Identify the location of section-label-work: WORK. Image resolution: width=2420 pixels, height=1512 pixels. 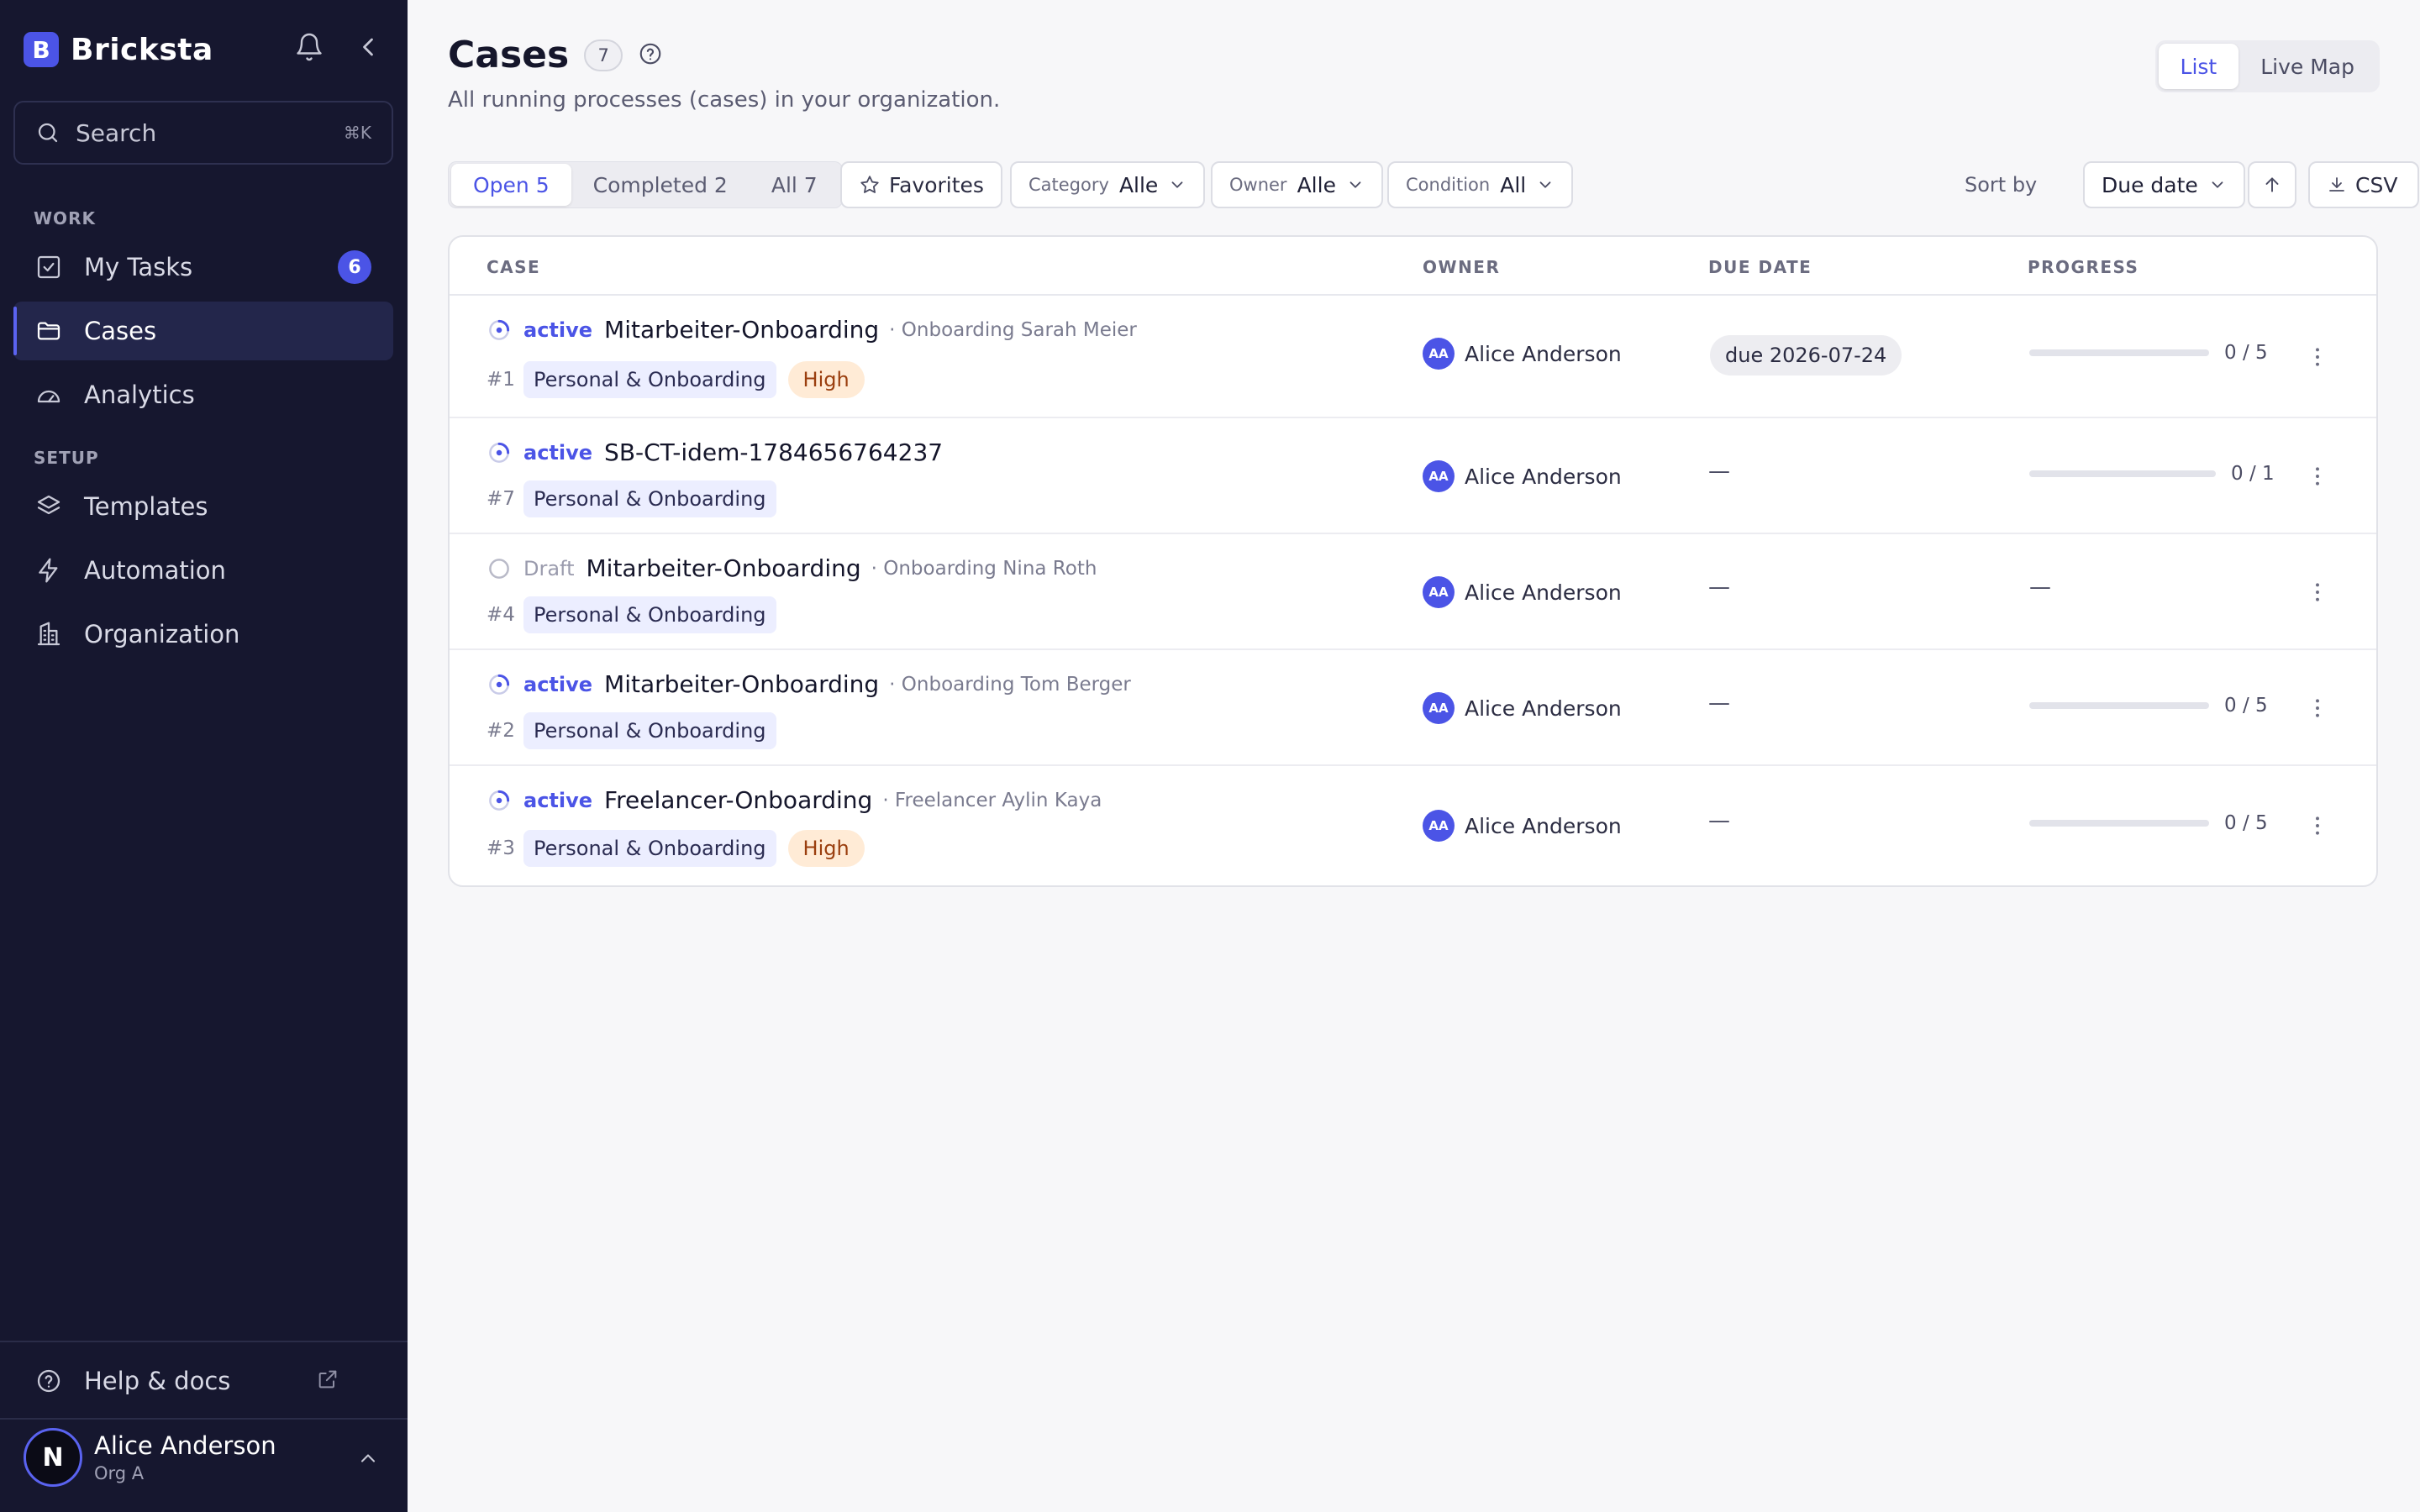
(65, 218).